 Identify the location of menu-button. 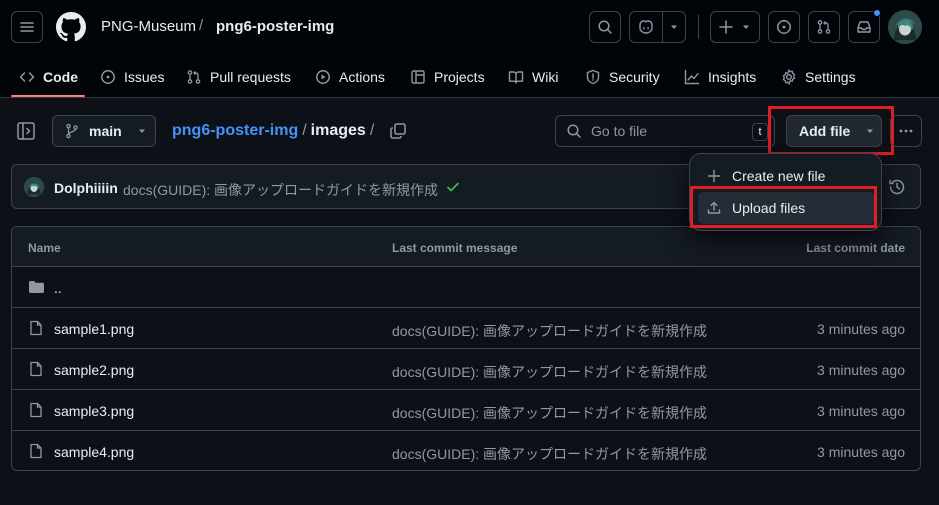
(27, 27).